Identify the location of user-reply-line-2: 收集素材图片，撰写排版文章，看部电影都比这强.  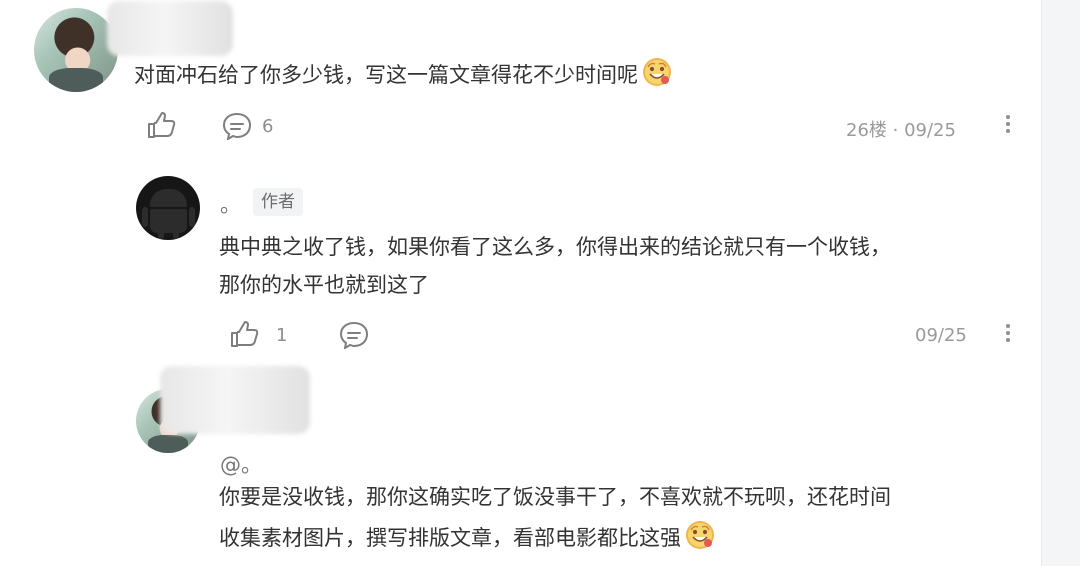
(467, 538).